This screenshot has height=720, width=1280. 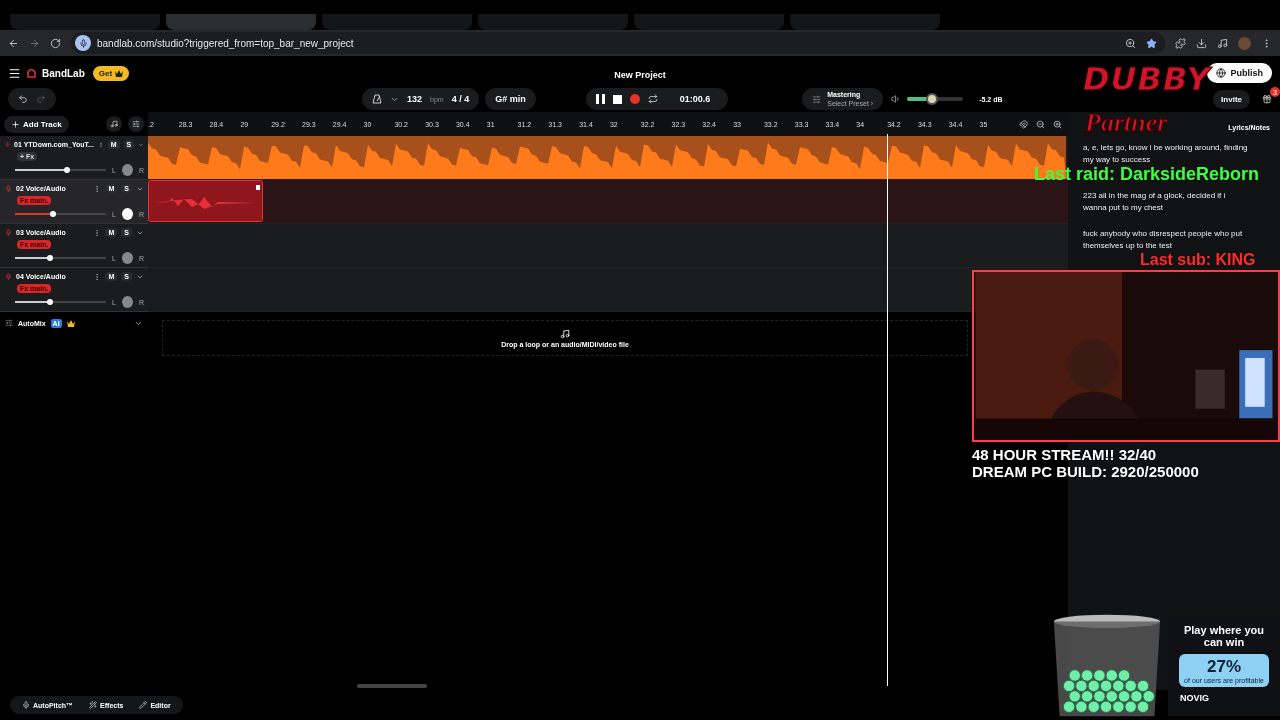 What do you see at coordinates (14, 73) in the screenshot?
I see `menu-icon` at bounding box center [14, 73].